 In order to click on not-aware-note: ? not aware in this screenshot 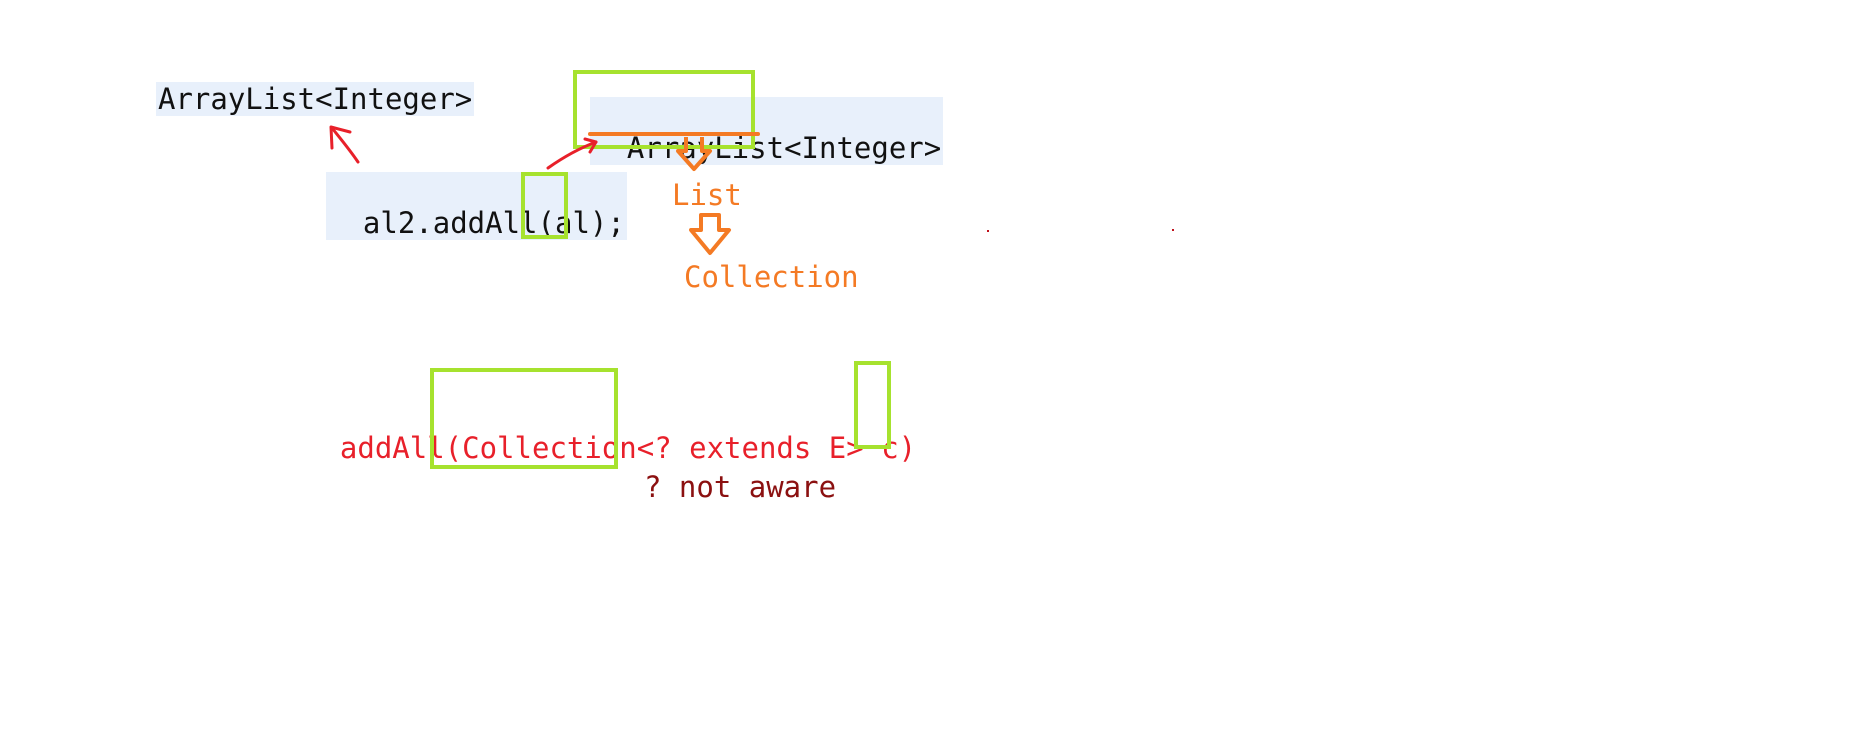, I will do `click(740, 487)`.